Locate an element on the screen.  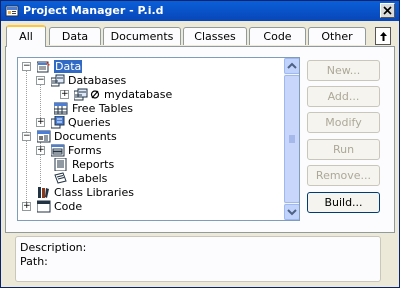
tab-strip: All Data Documents Classes Code Other is located at coordinates (200, 36).